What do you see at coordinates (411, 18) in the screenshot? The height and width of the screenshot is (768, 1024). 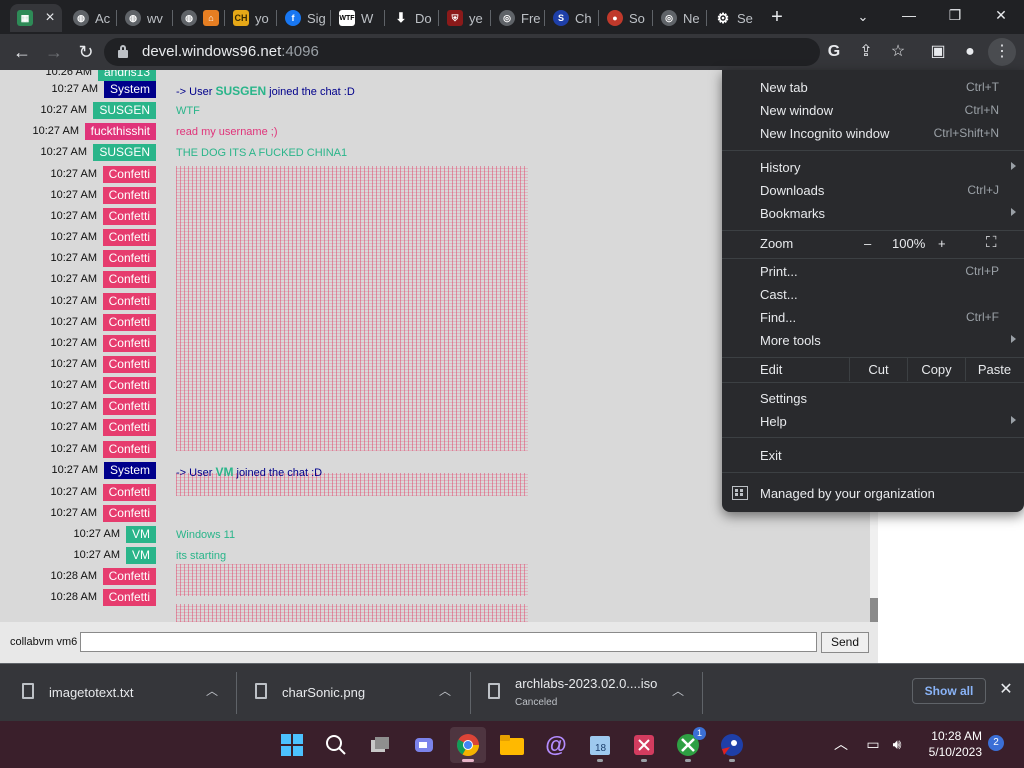 I see `tab-7: ⬇ Do` at bounding box center [411, 18].